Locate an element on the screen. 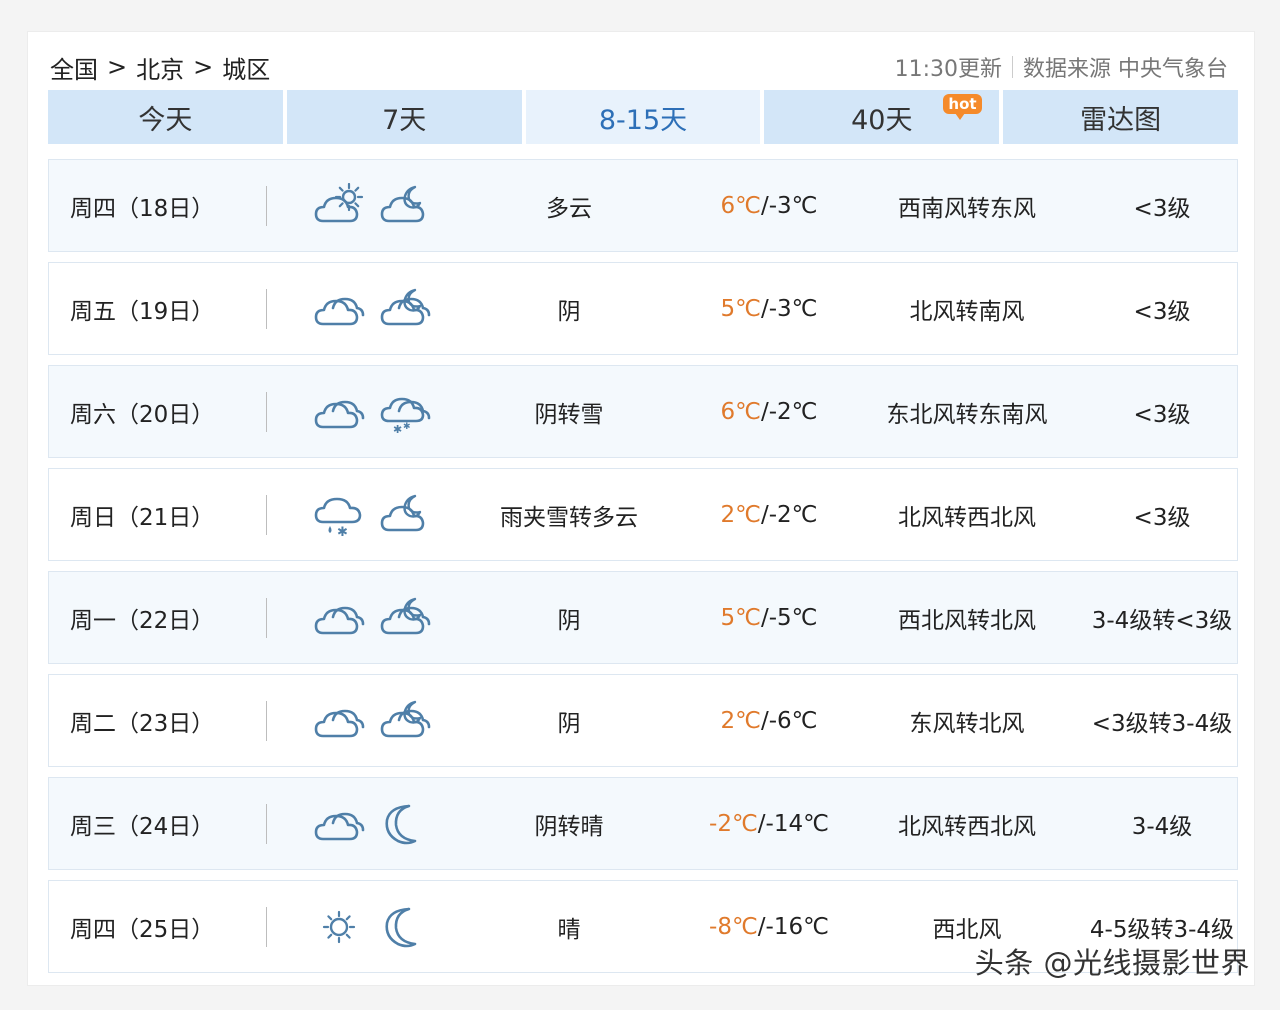 The height and width of the screenshot is (1010, 1280). temperature: -2℃/-14℃ is located at coordinates (769, 823).